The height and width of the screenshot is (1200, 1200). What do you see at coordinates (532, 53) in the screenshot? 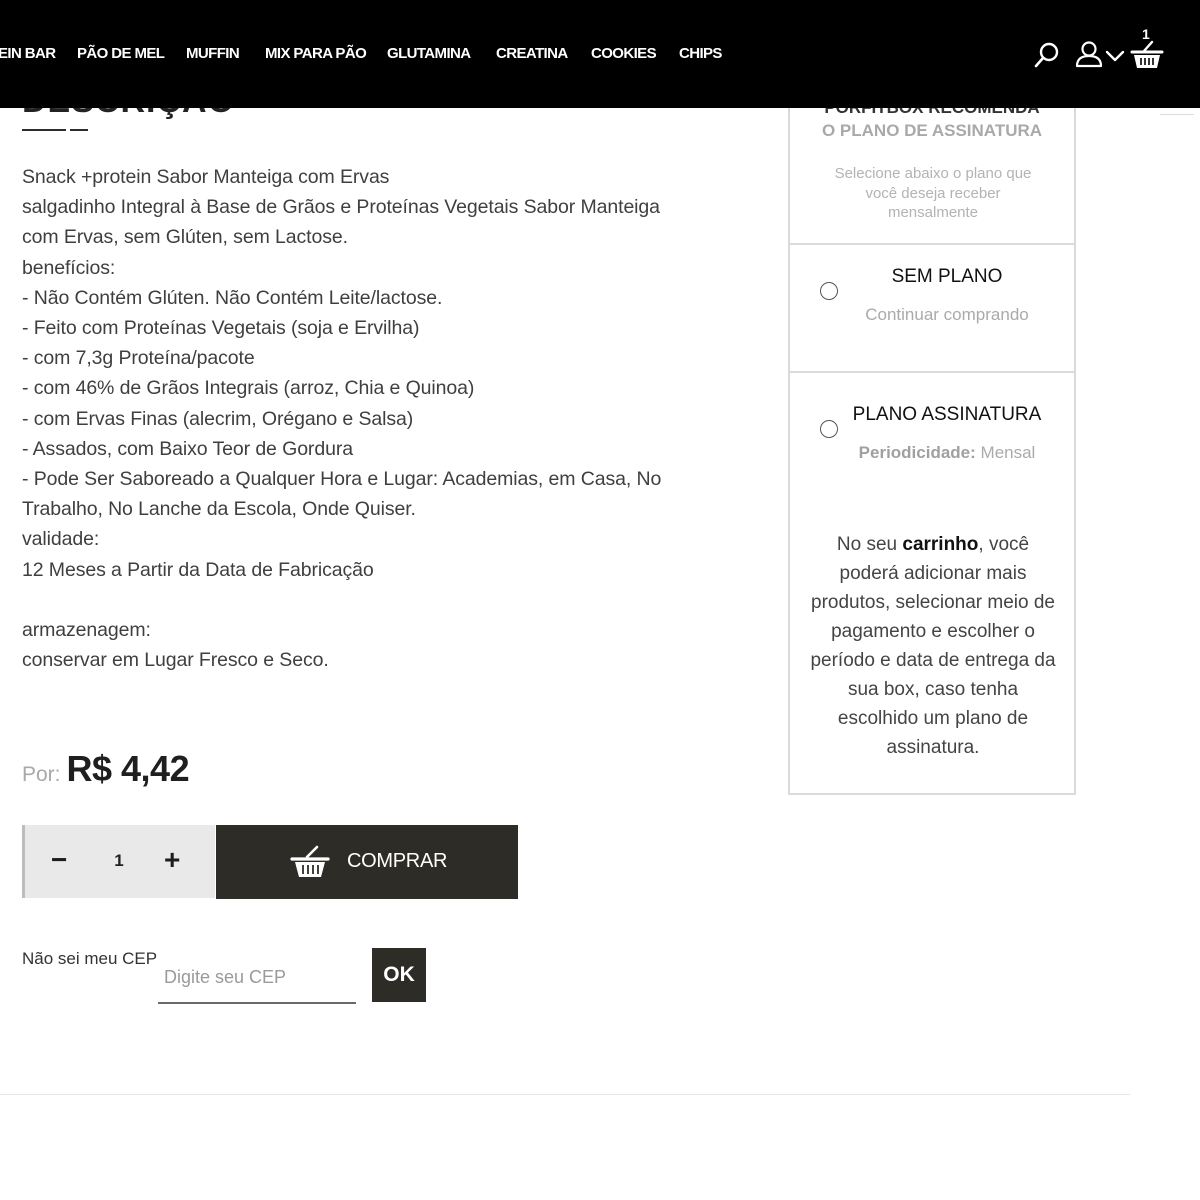
I see `nav-item-creatina: CREATINA` at bounding box center [532, 53].